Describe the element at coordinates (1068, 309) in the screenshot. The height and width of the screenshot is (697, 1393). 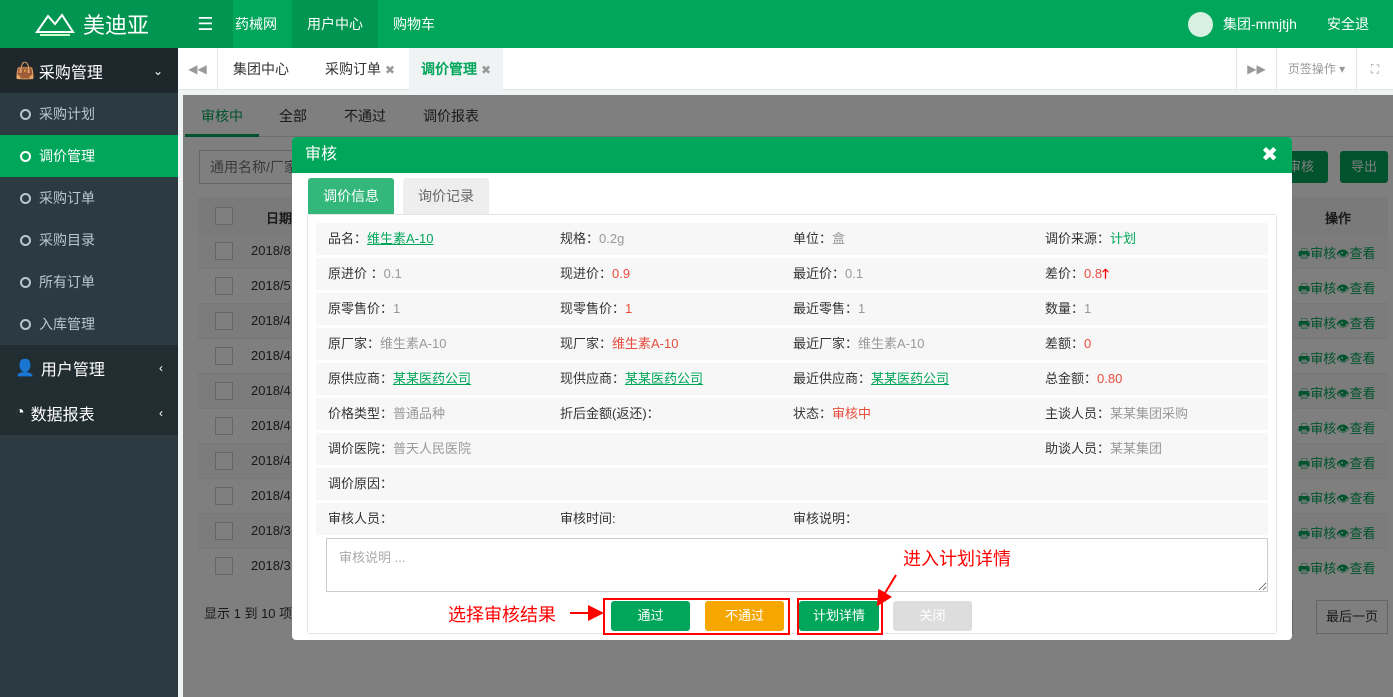
I see `info-field: 数量：1` at that location.